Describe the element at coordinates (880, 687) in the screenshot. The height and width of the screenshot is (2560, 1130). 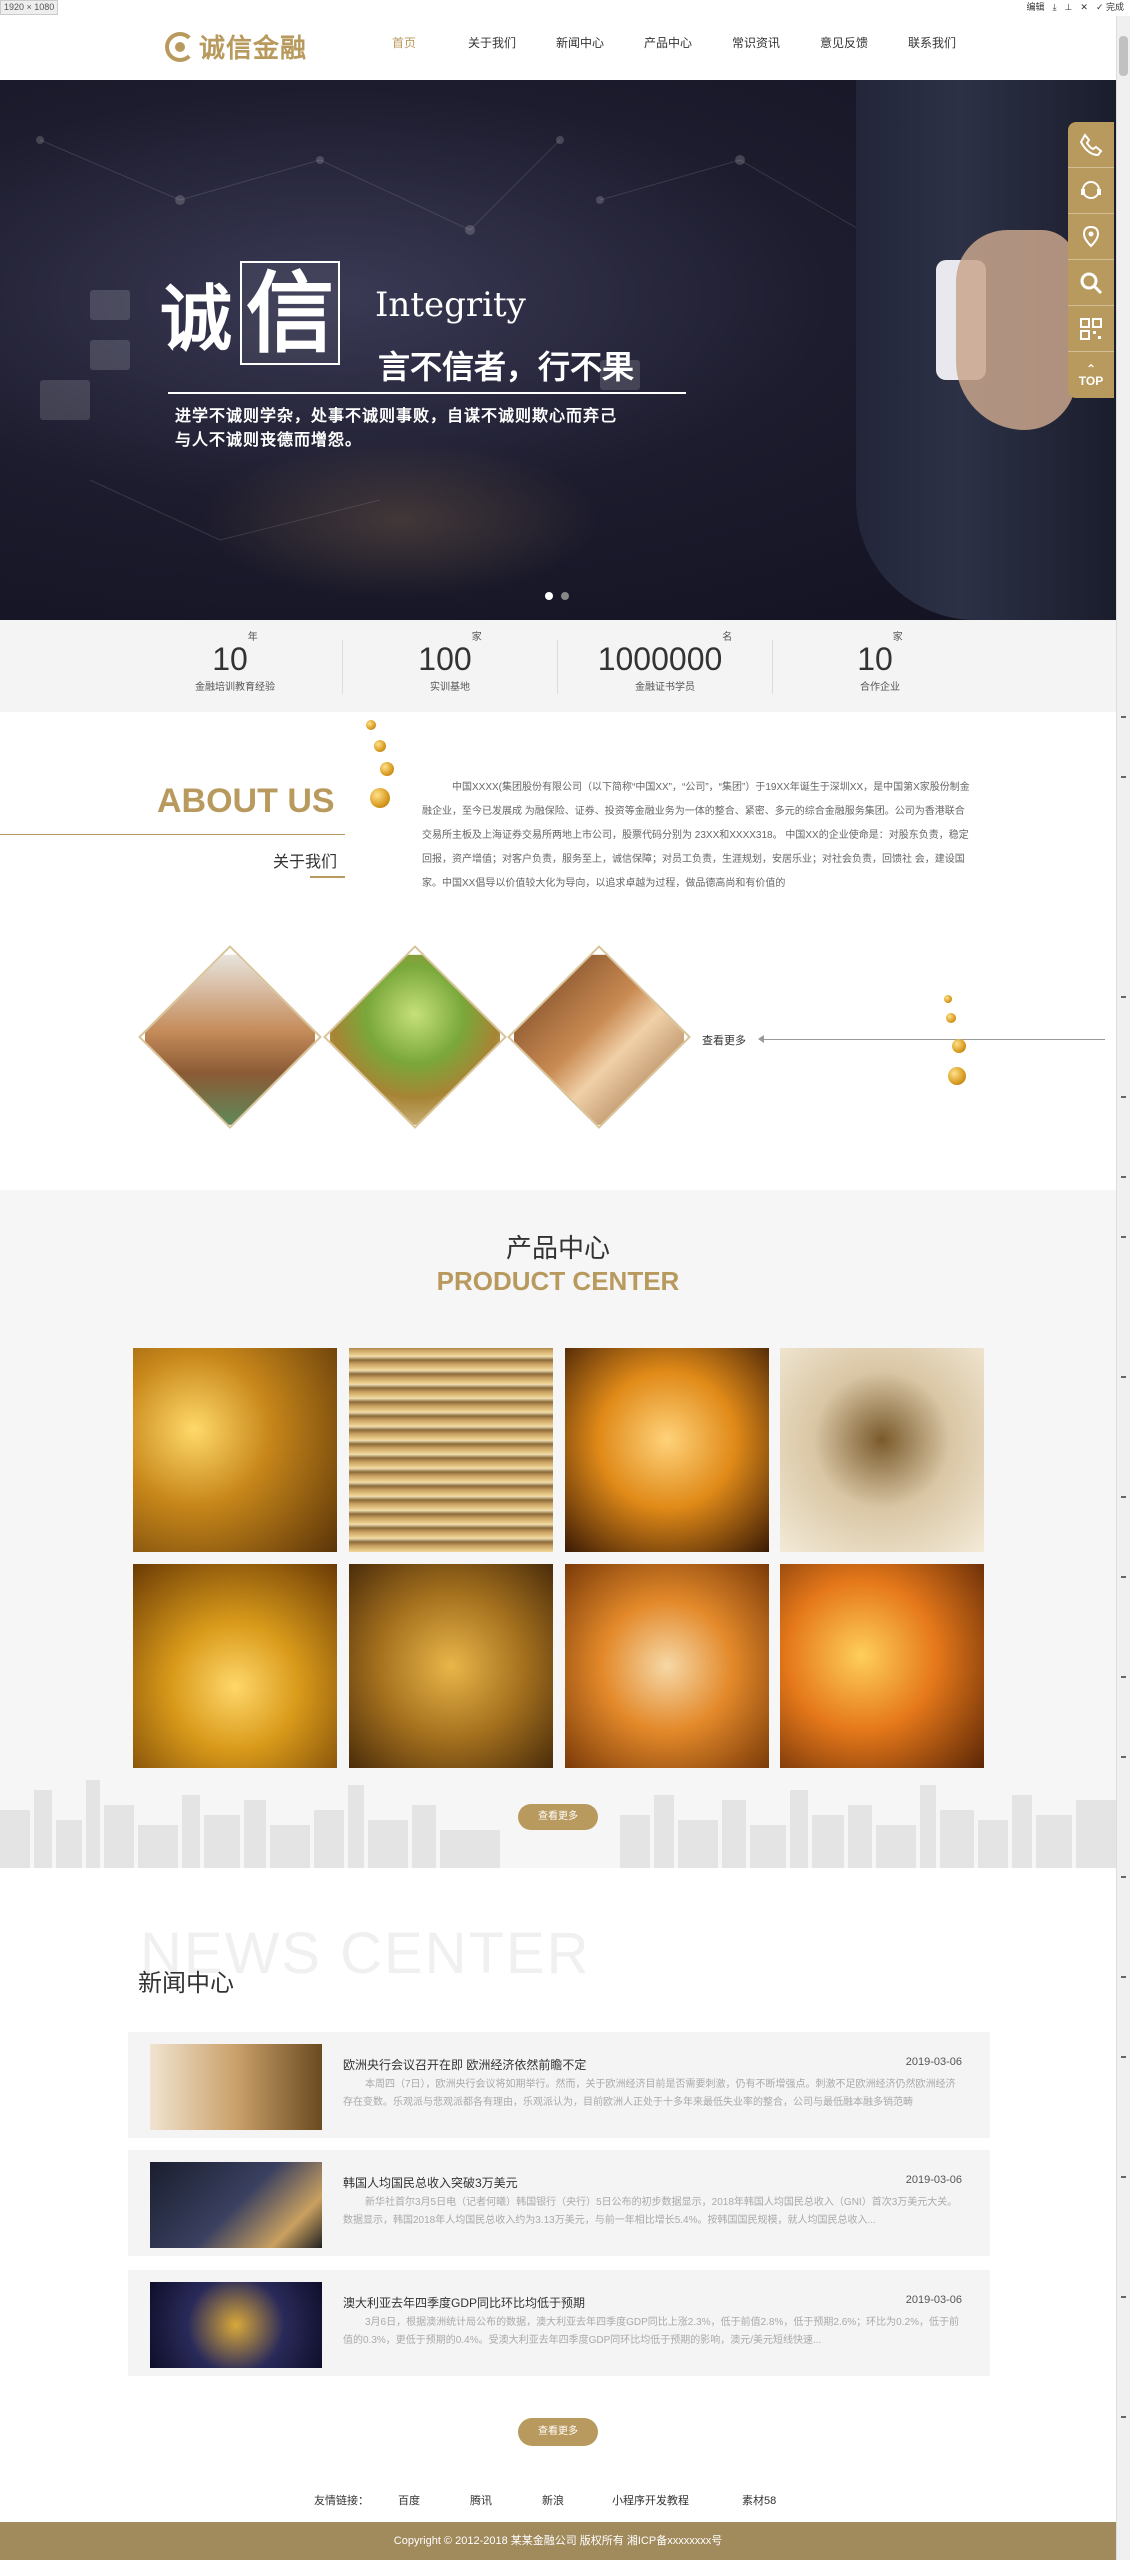
I see `stat-label: 合作企业` at that location.